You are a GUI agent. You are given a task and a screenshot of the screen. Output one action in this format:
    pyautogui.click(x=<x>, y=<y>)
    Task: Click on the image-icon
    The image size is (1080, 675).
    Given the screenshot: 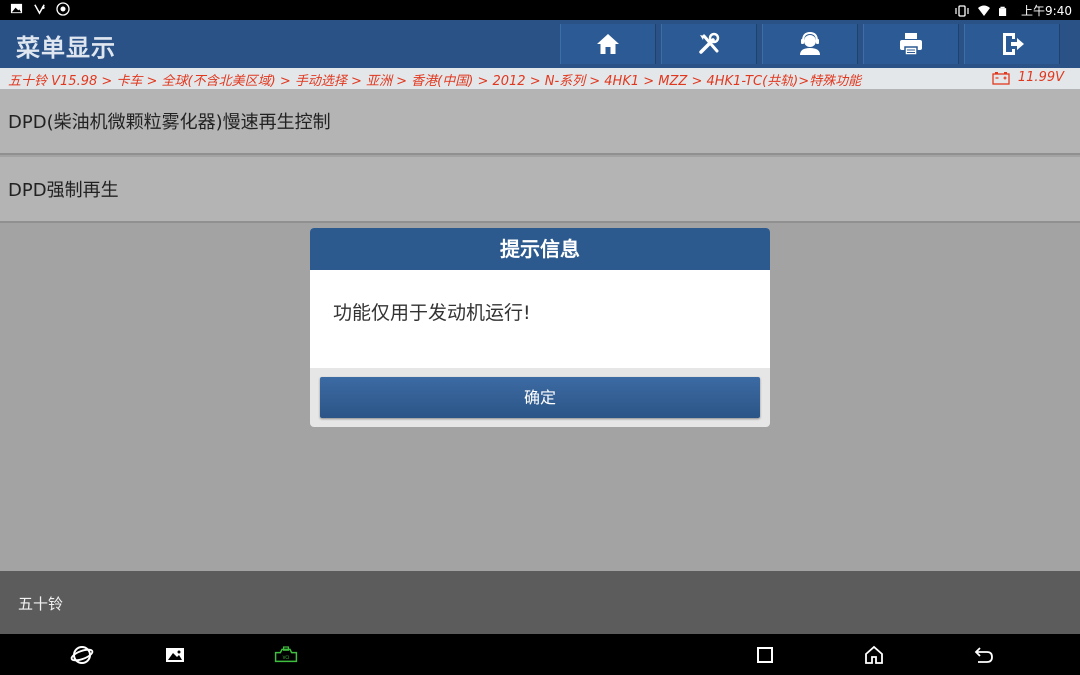 What is the action you would take?
    pyautogui.click(x=17, y=9)
    